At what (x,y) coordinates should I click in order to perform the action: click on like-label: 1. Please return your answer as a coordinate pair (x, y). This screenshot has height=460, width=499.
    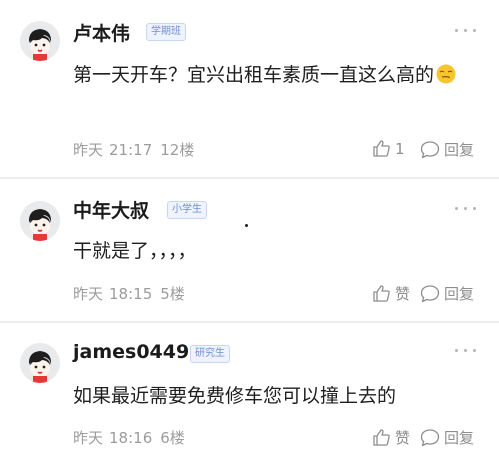
    Looking at the image, I should click on (400, 148).